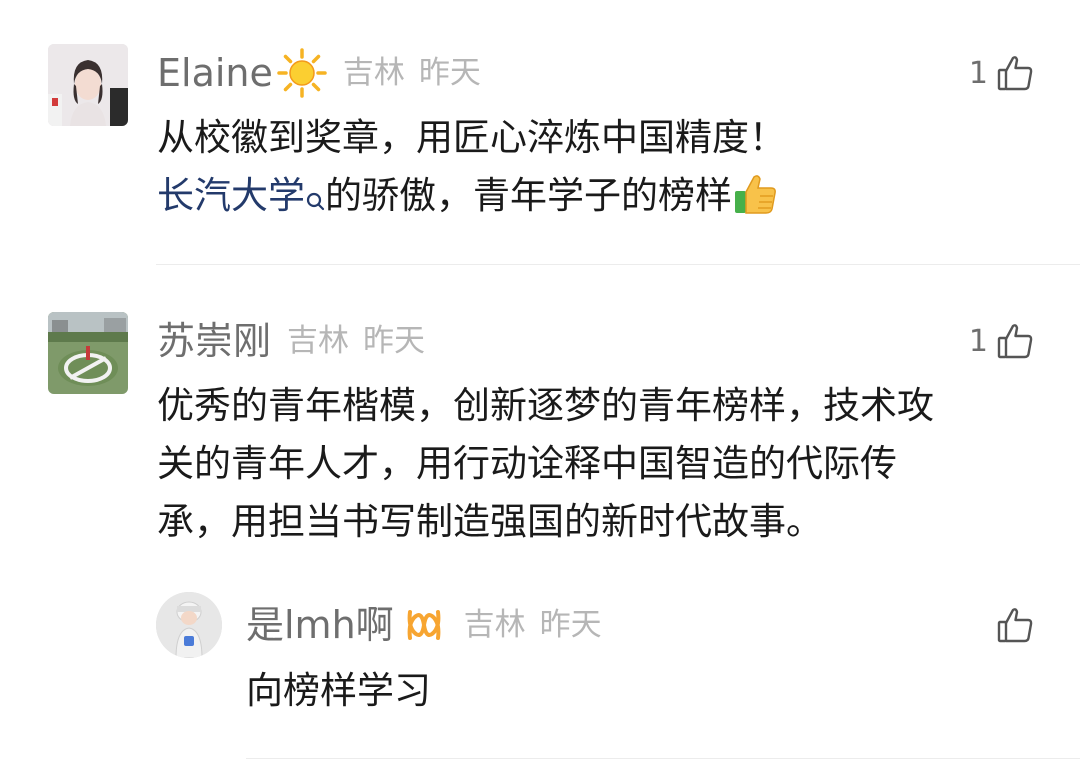  I want to click on reply-header: 是lmh啊 吉林 昨天, so click(424, 625).